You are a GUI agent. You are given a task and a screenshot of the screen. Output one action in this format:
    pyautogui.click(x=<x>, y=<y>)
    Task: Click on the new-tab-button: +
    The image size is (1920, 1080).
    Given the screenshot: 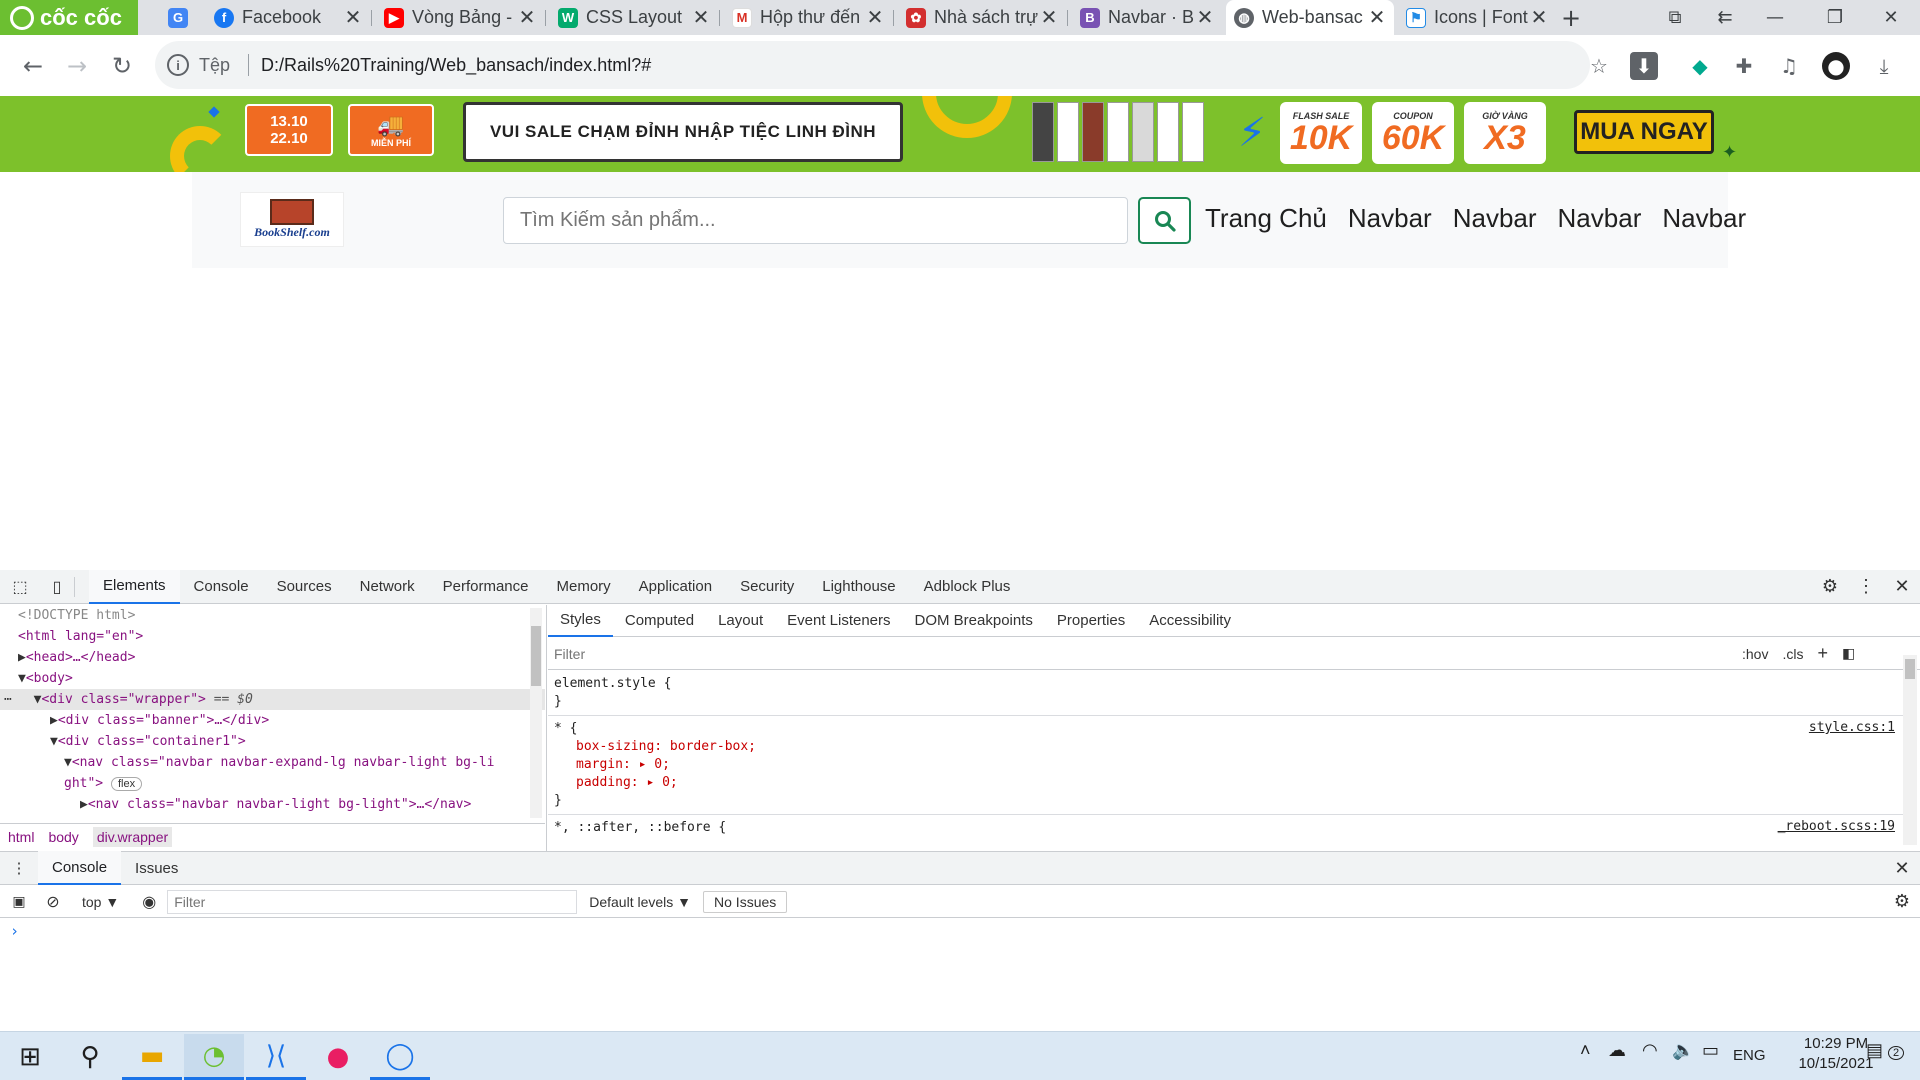 What is the action you would take?
    pyautogui.click(x=1571, y=17)
    